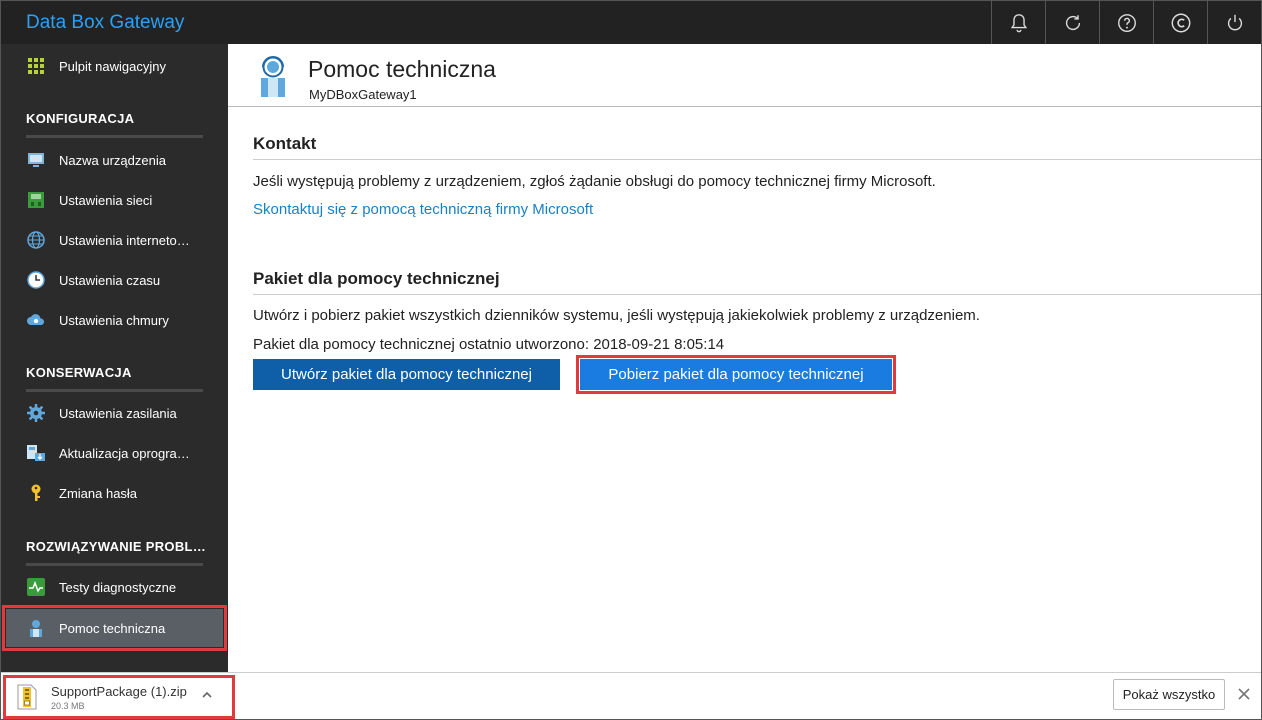 The width and height of the screenshot is (1262, 720). I want to click on gear-icon, so click(36, 413).